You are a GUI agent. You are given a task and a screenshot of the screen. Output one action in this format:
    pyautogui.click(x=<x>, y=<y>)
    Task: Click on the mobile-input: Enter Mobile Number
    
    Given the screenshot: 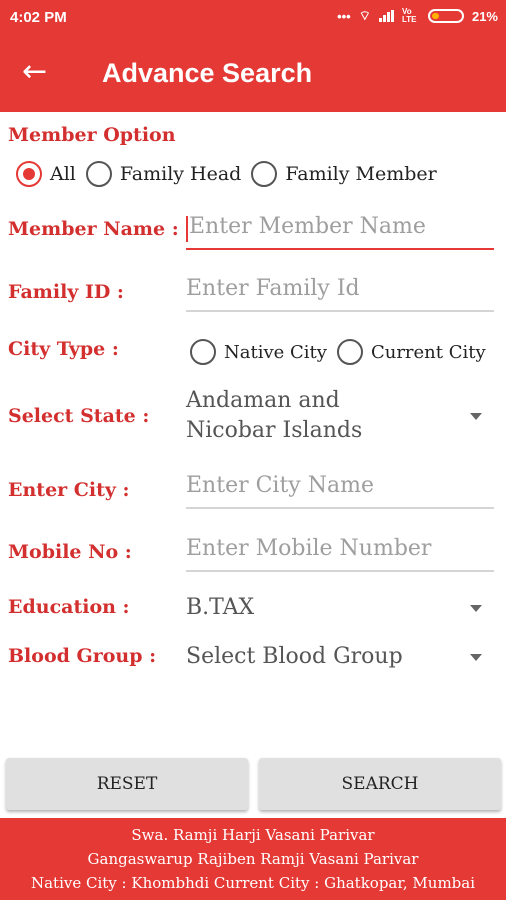 What is the action you would take?
    pyautogui.click(x=340, y=551)
    